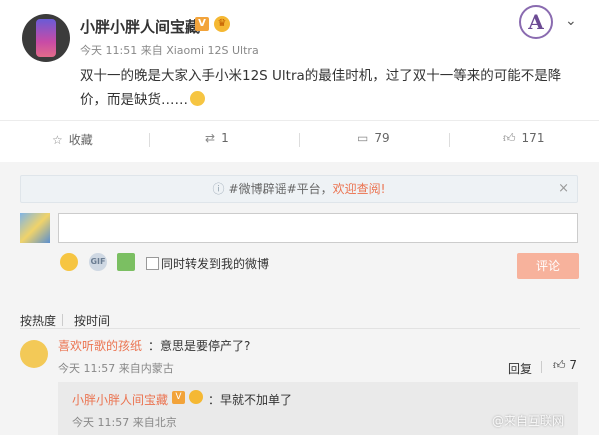  I want to click on gif-icon: GIF, so click(98, 262).